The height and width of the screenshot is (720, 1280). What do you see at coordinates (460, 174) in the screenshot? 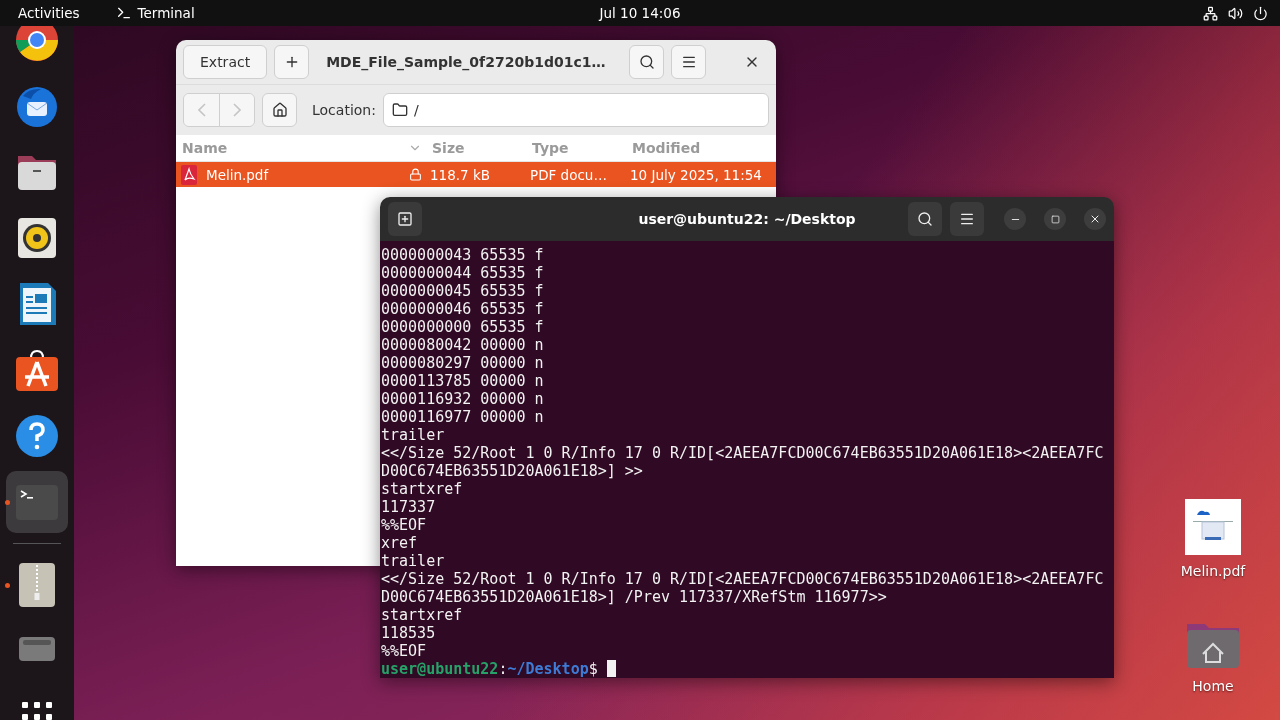
I see `file-size: 118.7 kB` at bounding box center [460, 174].